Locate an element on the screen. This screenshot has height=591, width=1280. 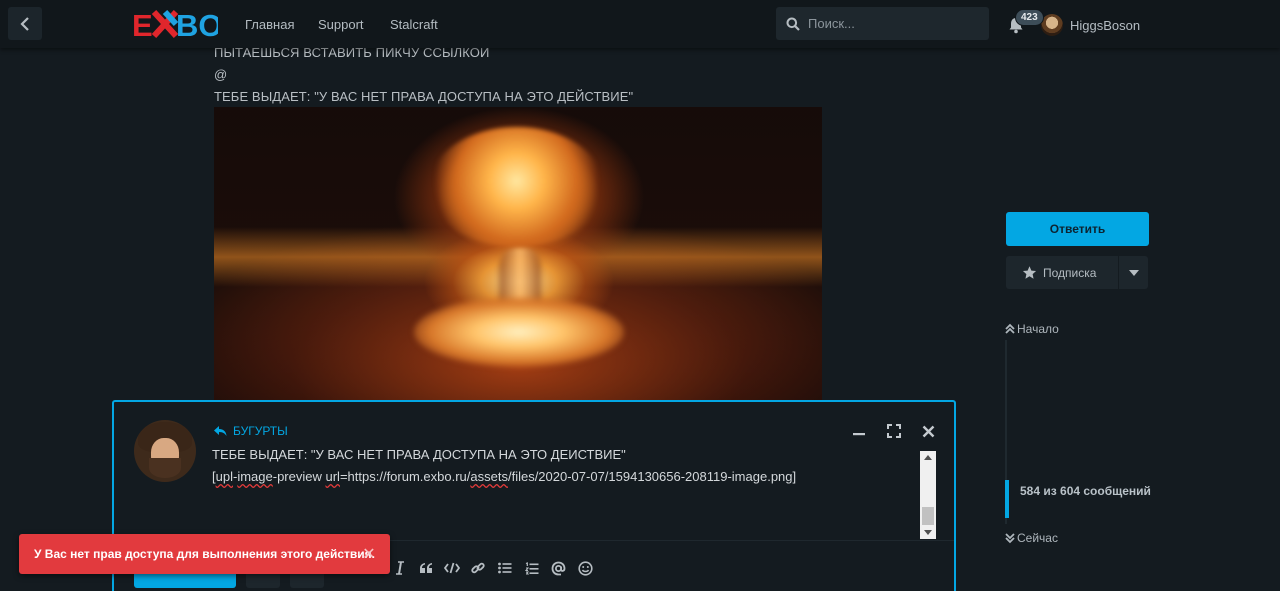
scrubber-start-label: Начало is located at coordinates (1038, 329).